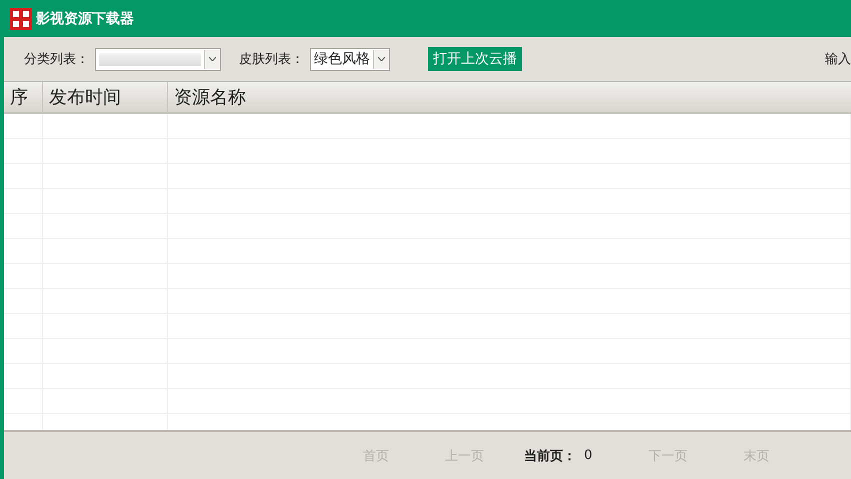 The width and height of the screenshot is (851, 479). What do you see at coordinates (158, 59) in the screenshot?
I see `category-dropdown` at bounding box center [158, 59].